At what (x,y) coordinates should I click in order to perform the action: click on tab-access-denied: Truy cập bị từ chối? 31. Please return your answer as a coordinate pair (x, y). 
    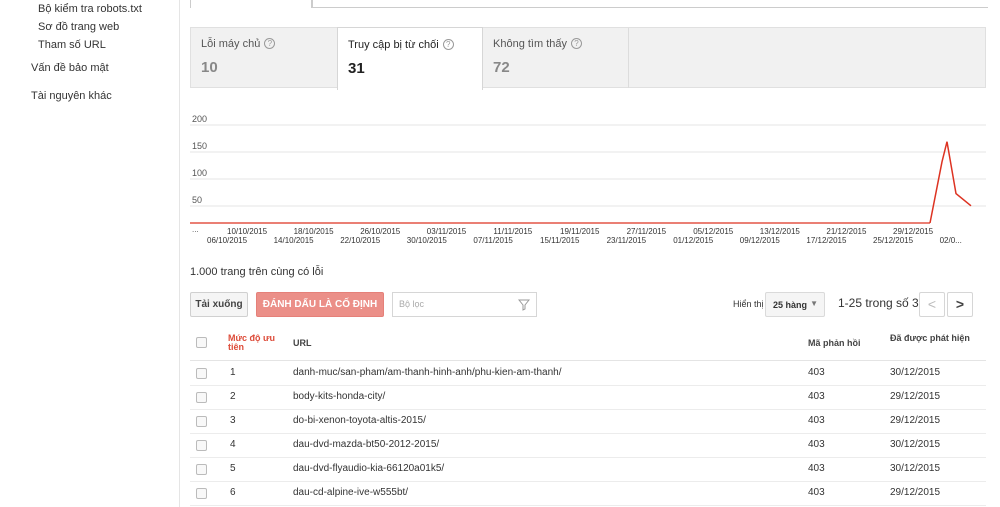
    Looking at the image, I should click on (410, 58).